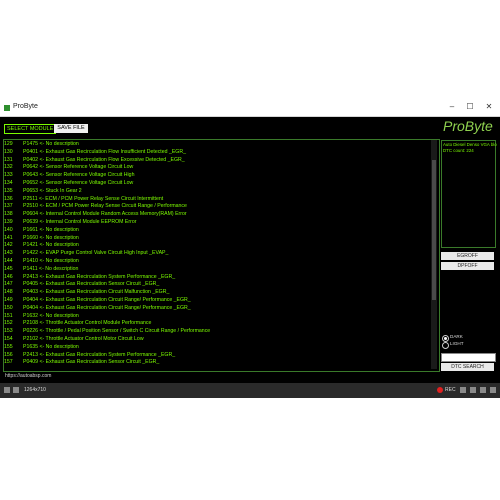 The image size is (500, 500). What do you see at coordinates (467, 367) in the screenshot?
I see `dtc-search-button: DTC SEARCH` at bounding box center [467, 367].